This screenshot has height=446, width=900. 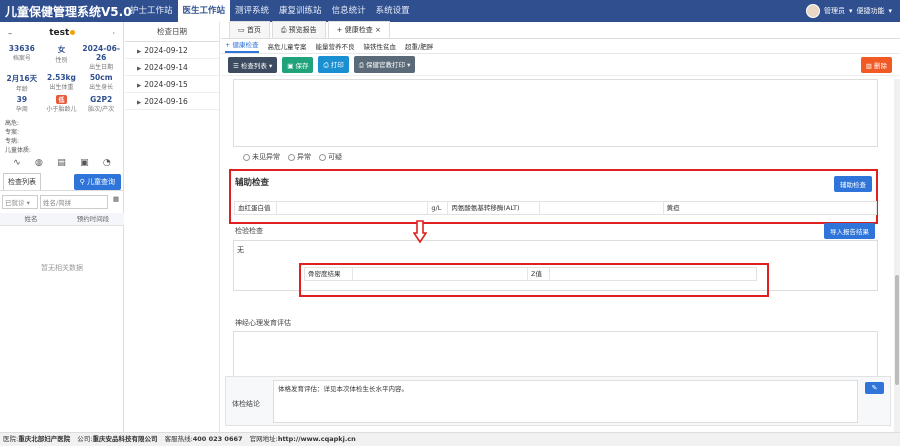 I want to click on physique-label: 儿童体质:, so click(x=18, y=150).